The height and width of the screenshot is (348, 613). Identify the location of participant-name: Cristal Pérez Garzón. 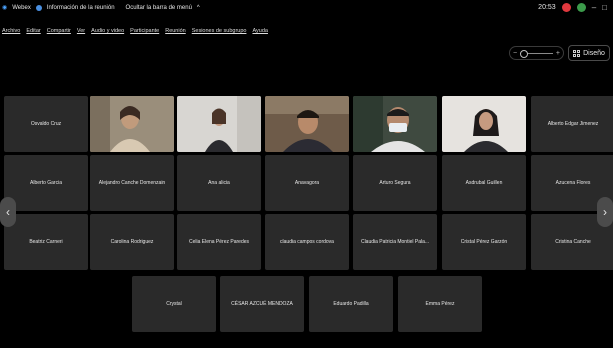
(484, 242).